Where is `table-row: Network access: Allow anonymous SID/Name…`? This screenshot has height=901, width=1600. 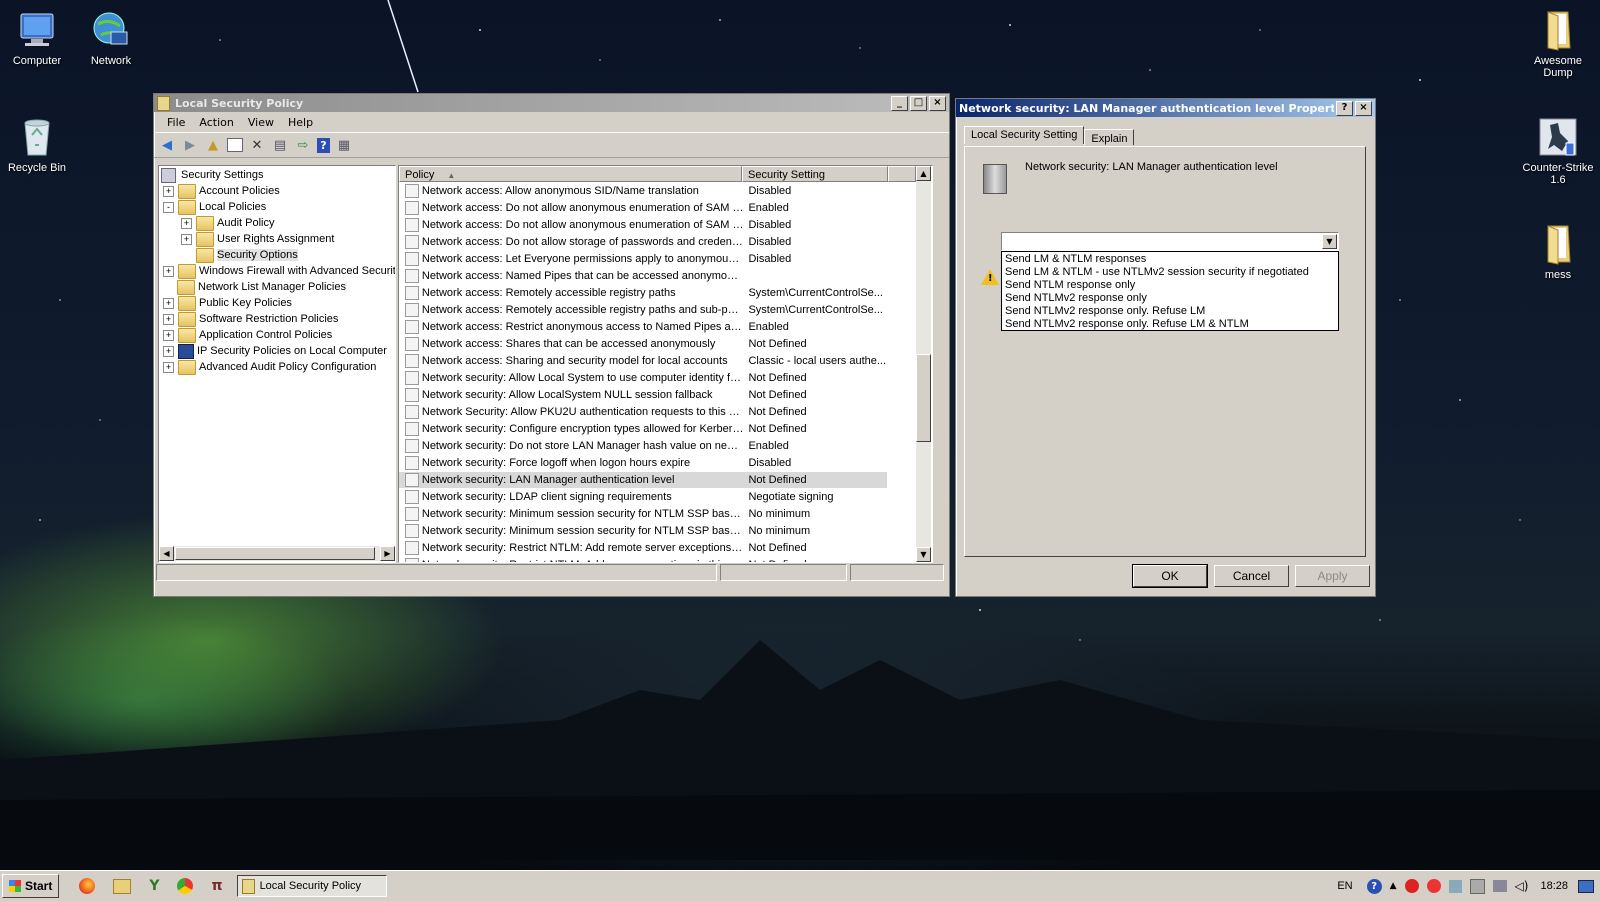
table-row: Network access: Allow anonymous SID/Name… is located at coordinates (643, 191).